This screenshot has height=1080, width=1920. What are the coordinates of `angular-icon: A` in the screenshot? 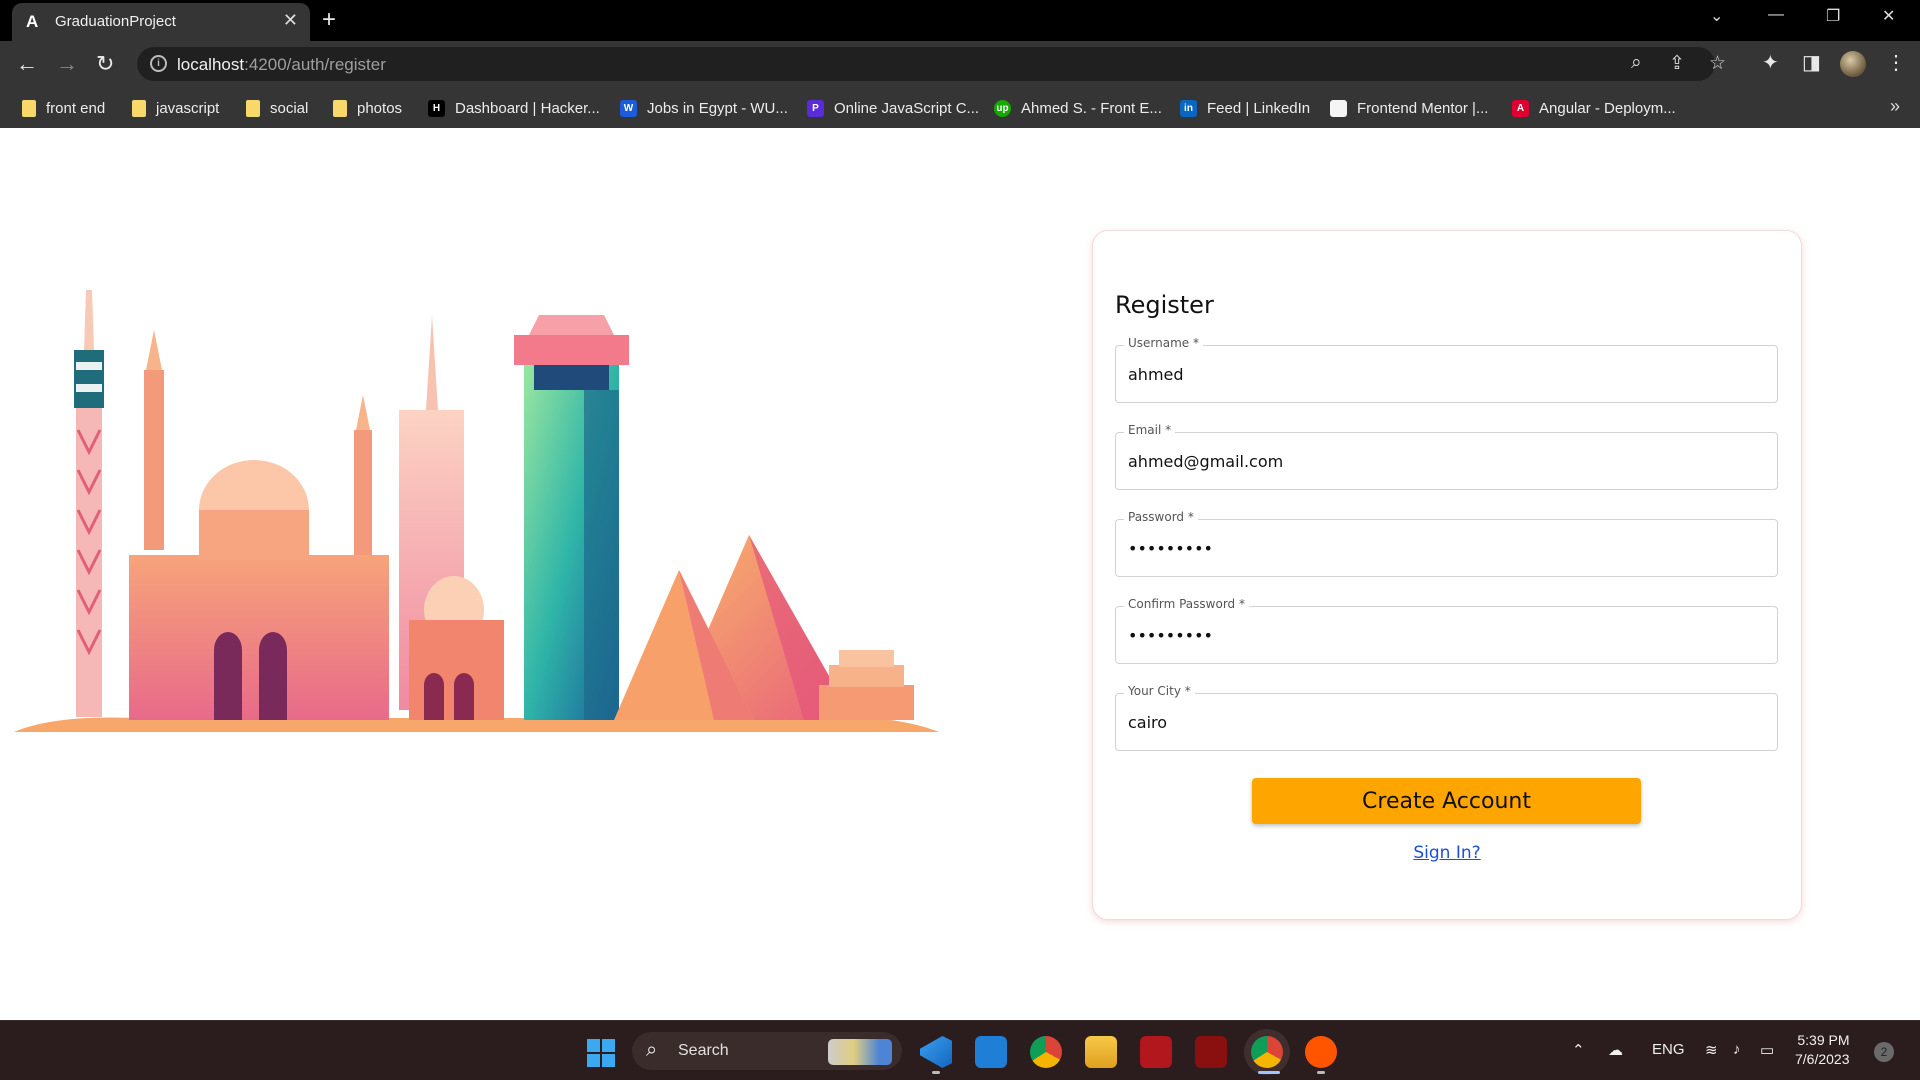 It's located at (1520, 108).